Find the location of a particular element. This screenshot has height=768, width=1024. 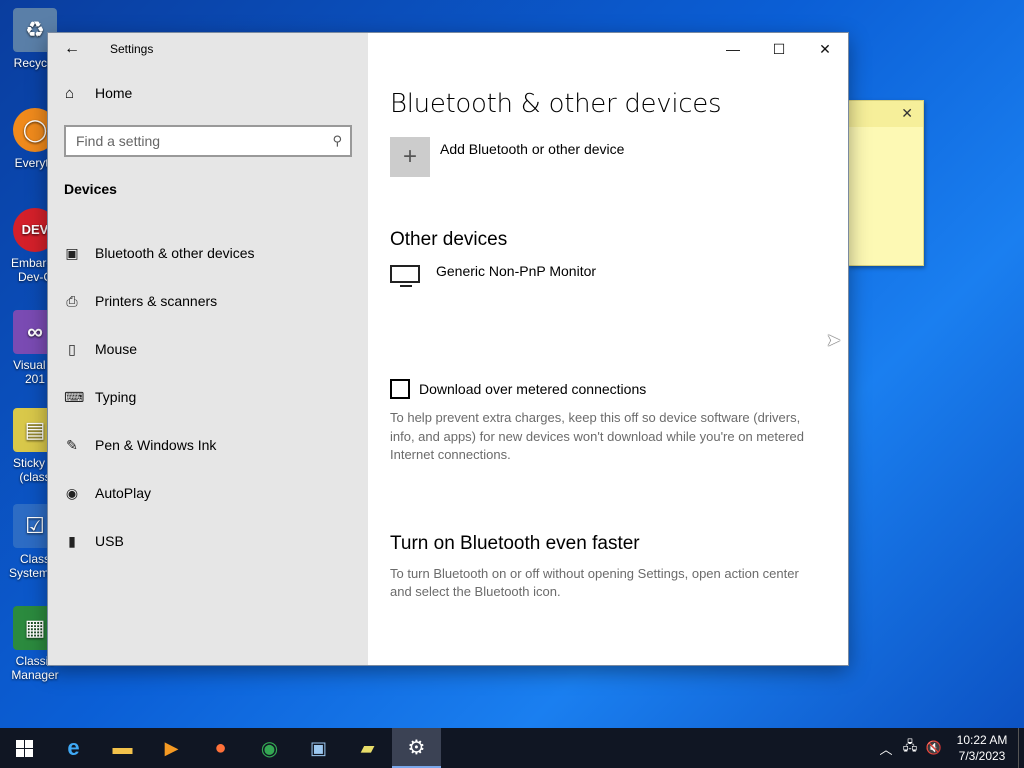

taskbar-chrome: ◉ is located at coordinates (269, 748).